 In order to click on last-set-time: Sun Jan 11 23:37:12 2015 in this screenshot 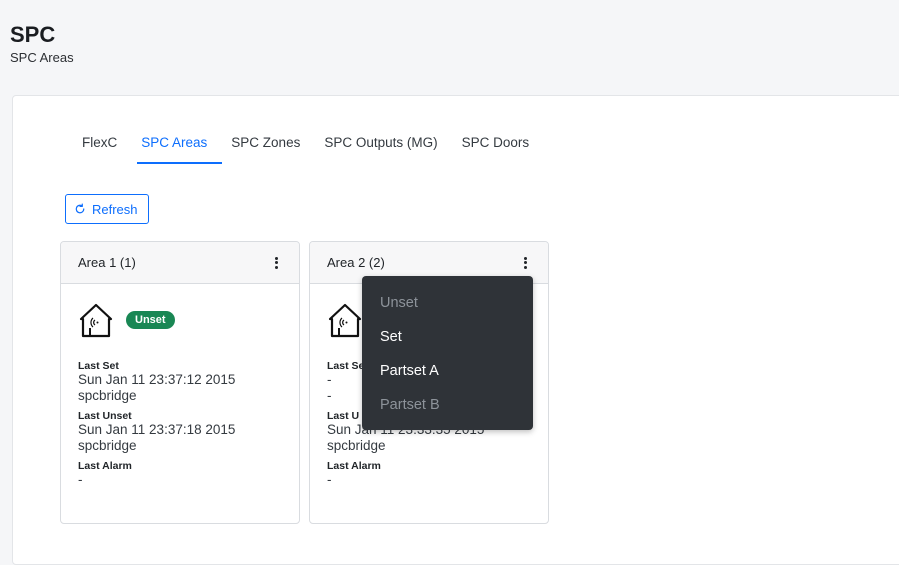, I will do `click(157, 379)`.